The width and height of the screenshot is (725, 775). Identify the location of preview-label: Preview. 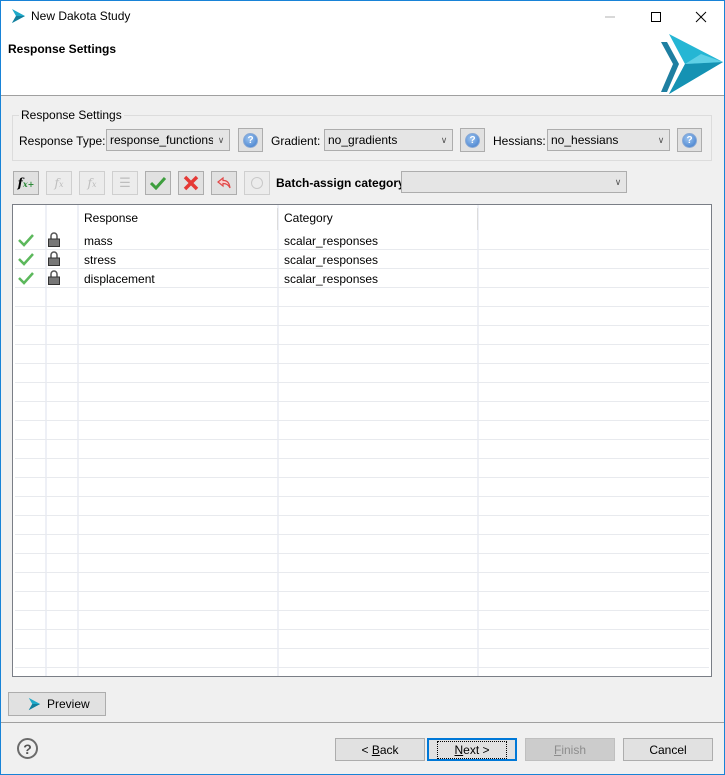
(68, 704).